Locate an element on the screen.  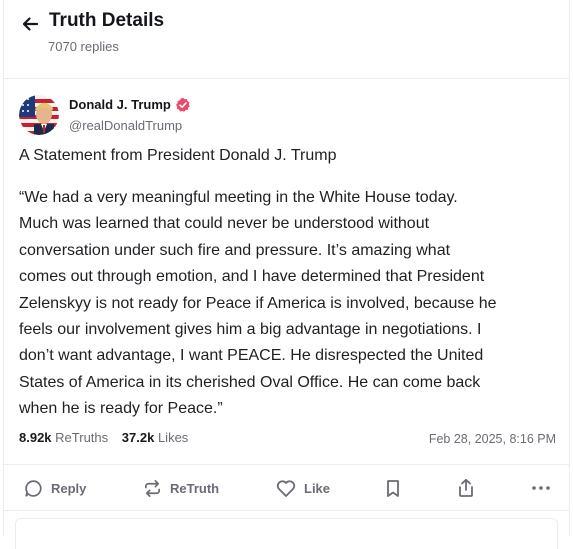
actions-divider is located at coordinates (286, 510).